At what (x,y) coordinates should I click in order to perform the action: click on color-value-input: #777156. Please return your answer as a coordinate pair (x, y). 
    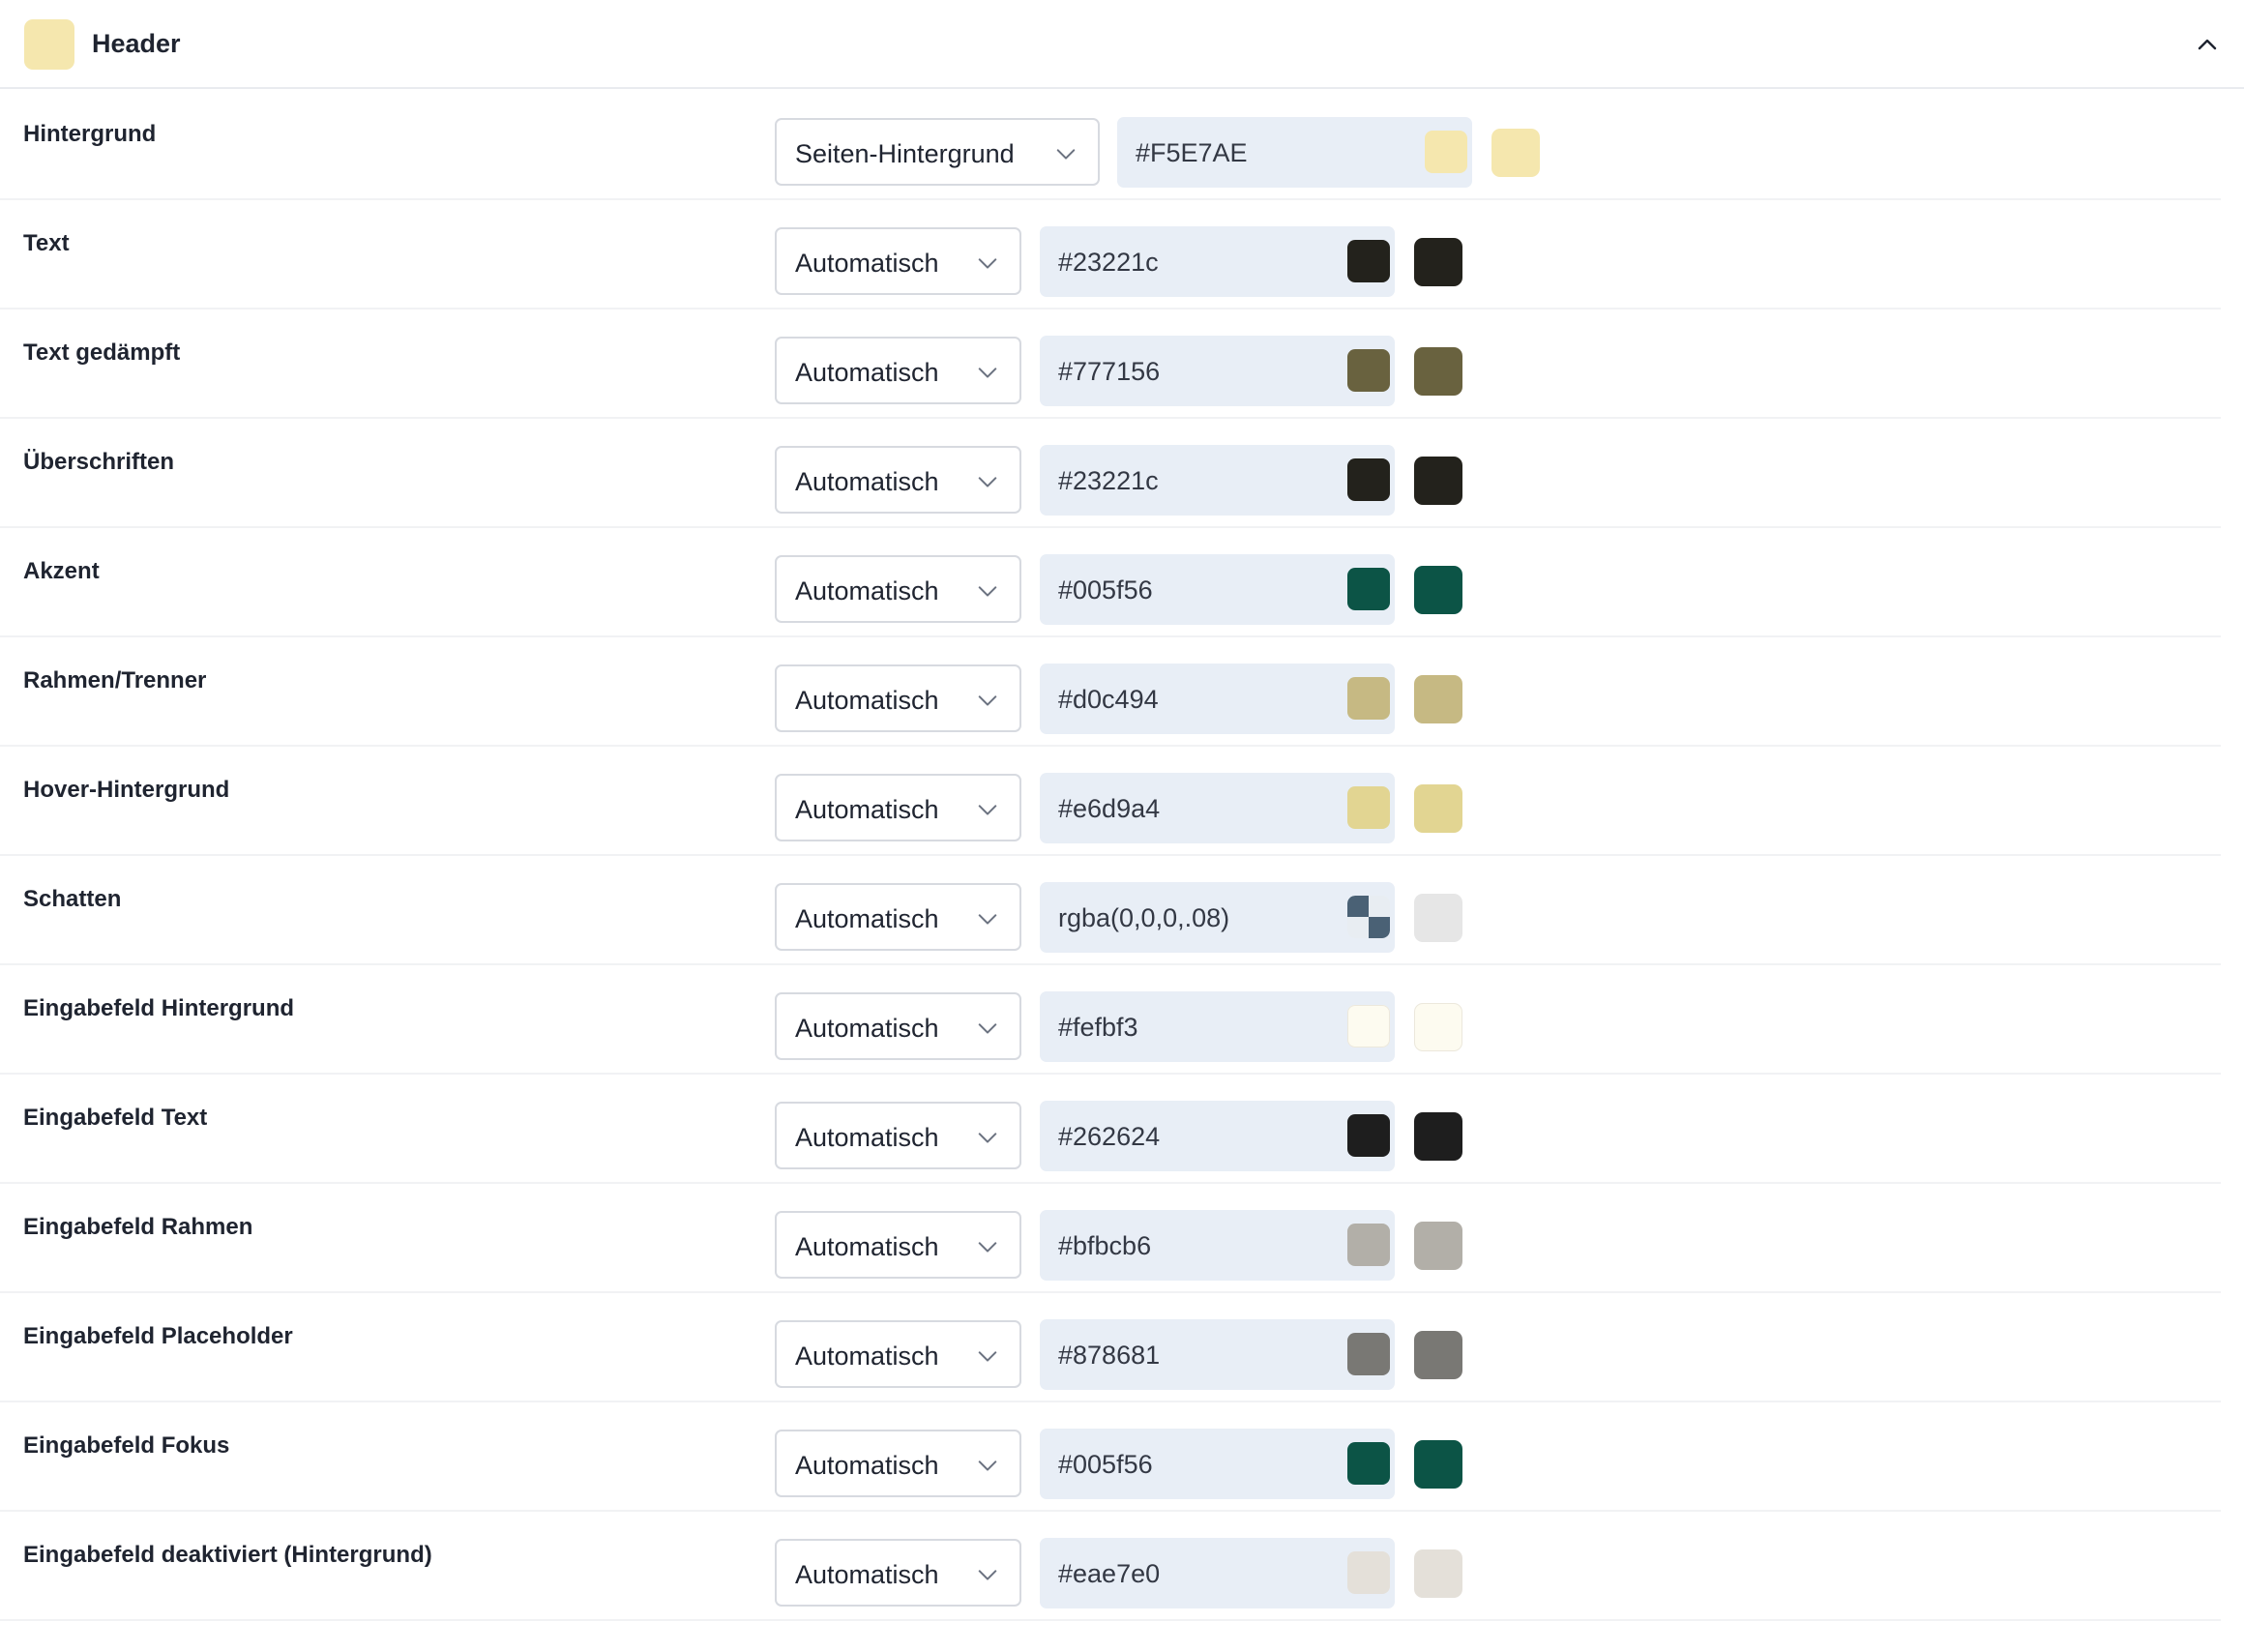
    Looking at the image, I should click on (1217, 371).